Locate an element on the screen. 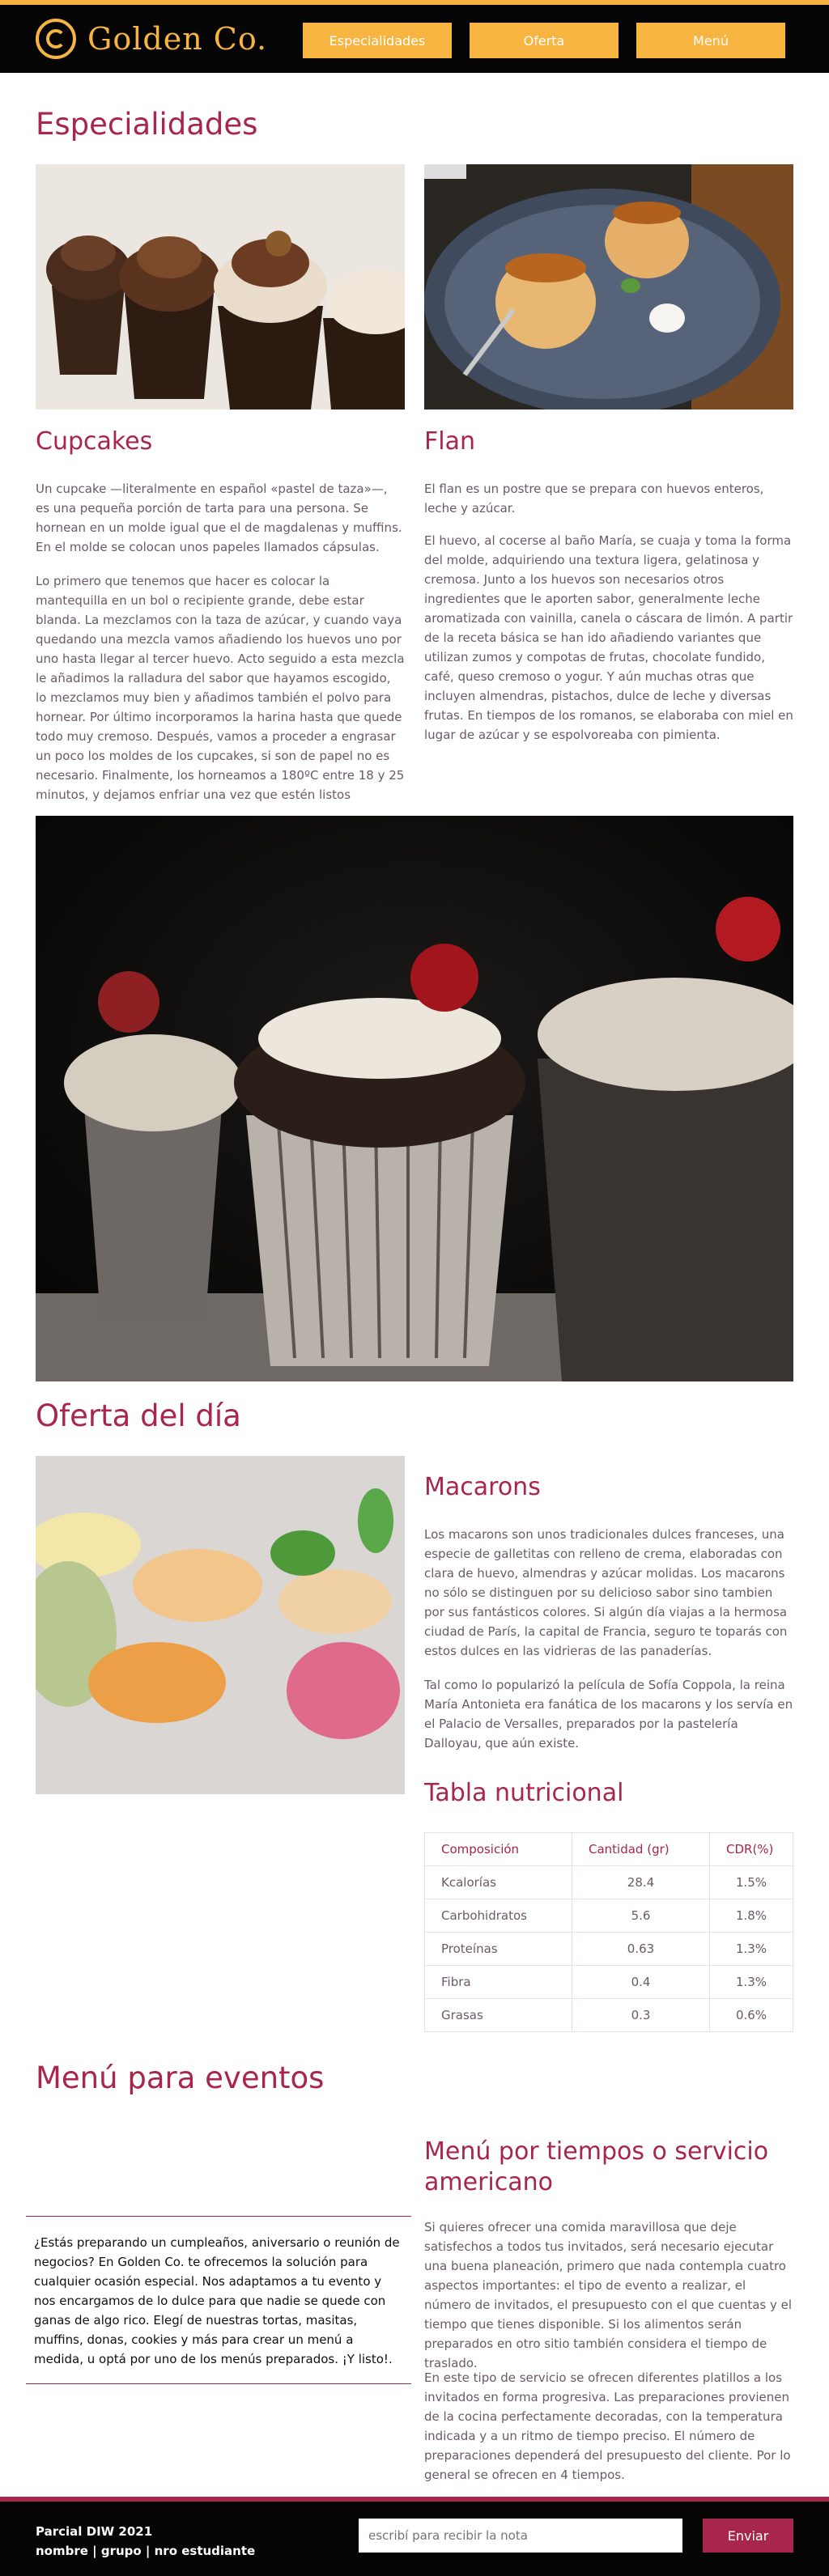  table-cell: Proteínas is located at coordinates (498, 1949).